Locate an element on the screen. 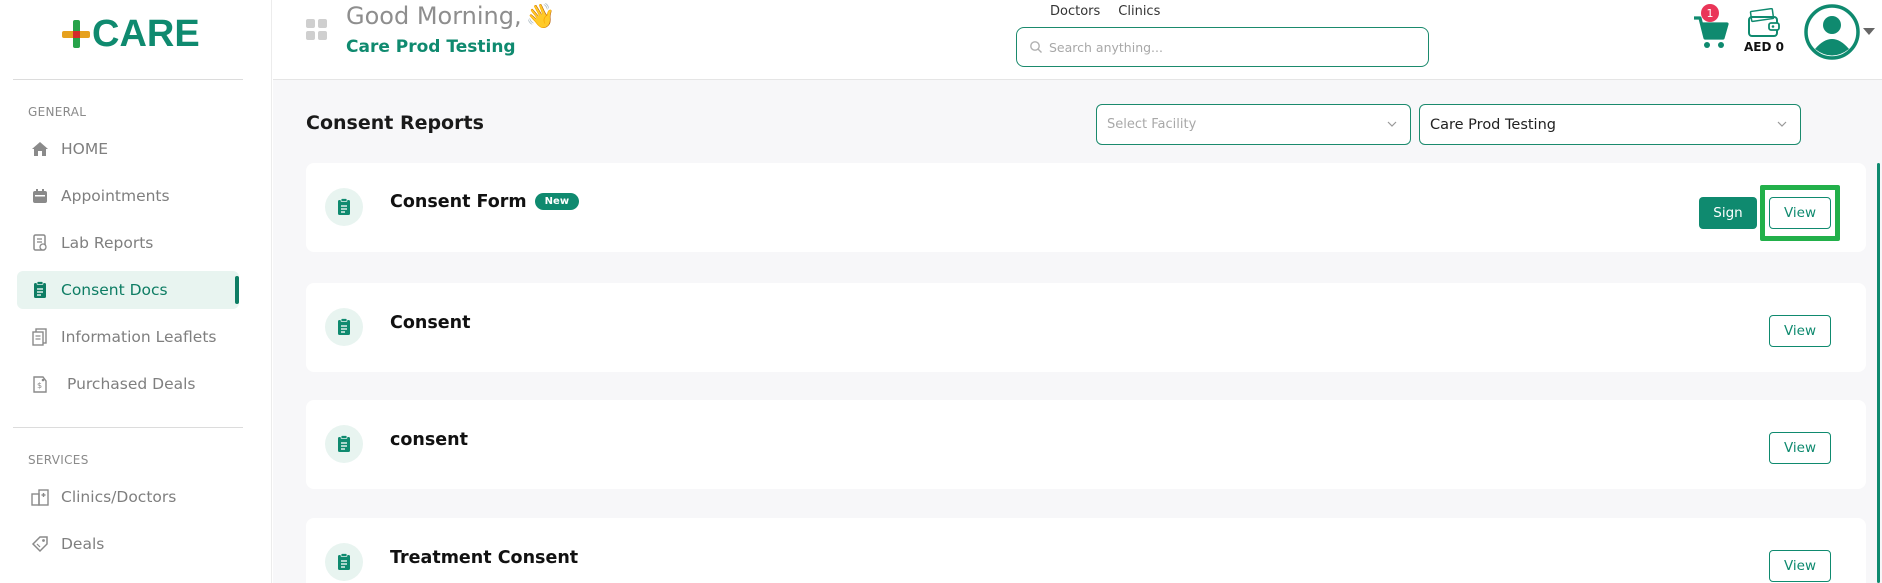 The image size is (1882, 583). consent-title: Consent Form New is located at coordinates (485, 202).